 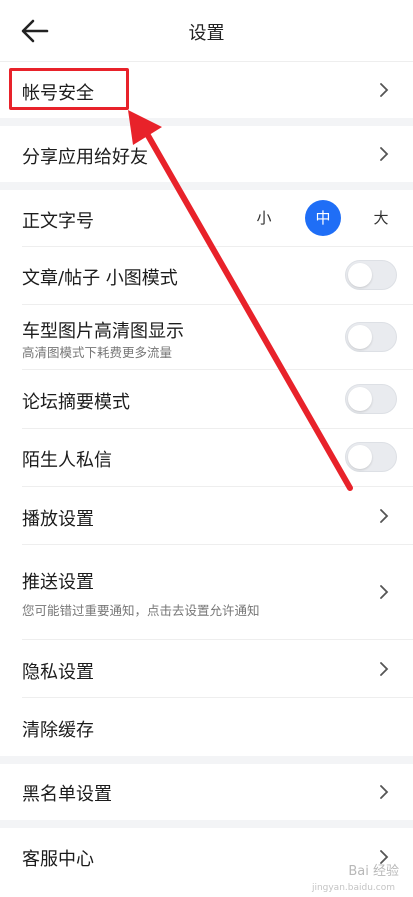 I want to click on privacy-settings-row: 隐私设置, so click(x=206, y=668).